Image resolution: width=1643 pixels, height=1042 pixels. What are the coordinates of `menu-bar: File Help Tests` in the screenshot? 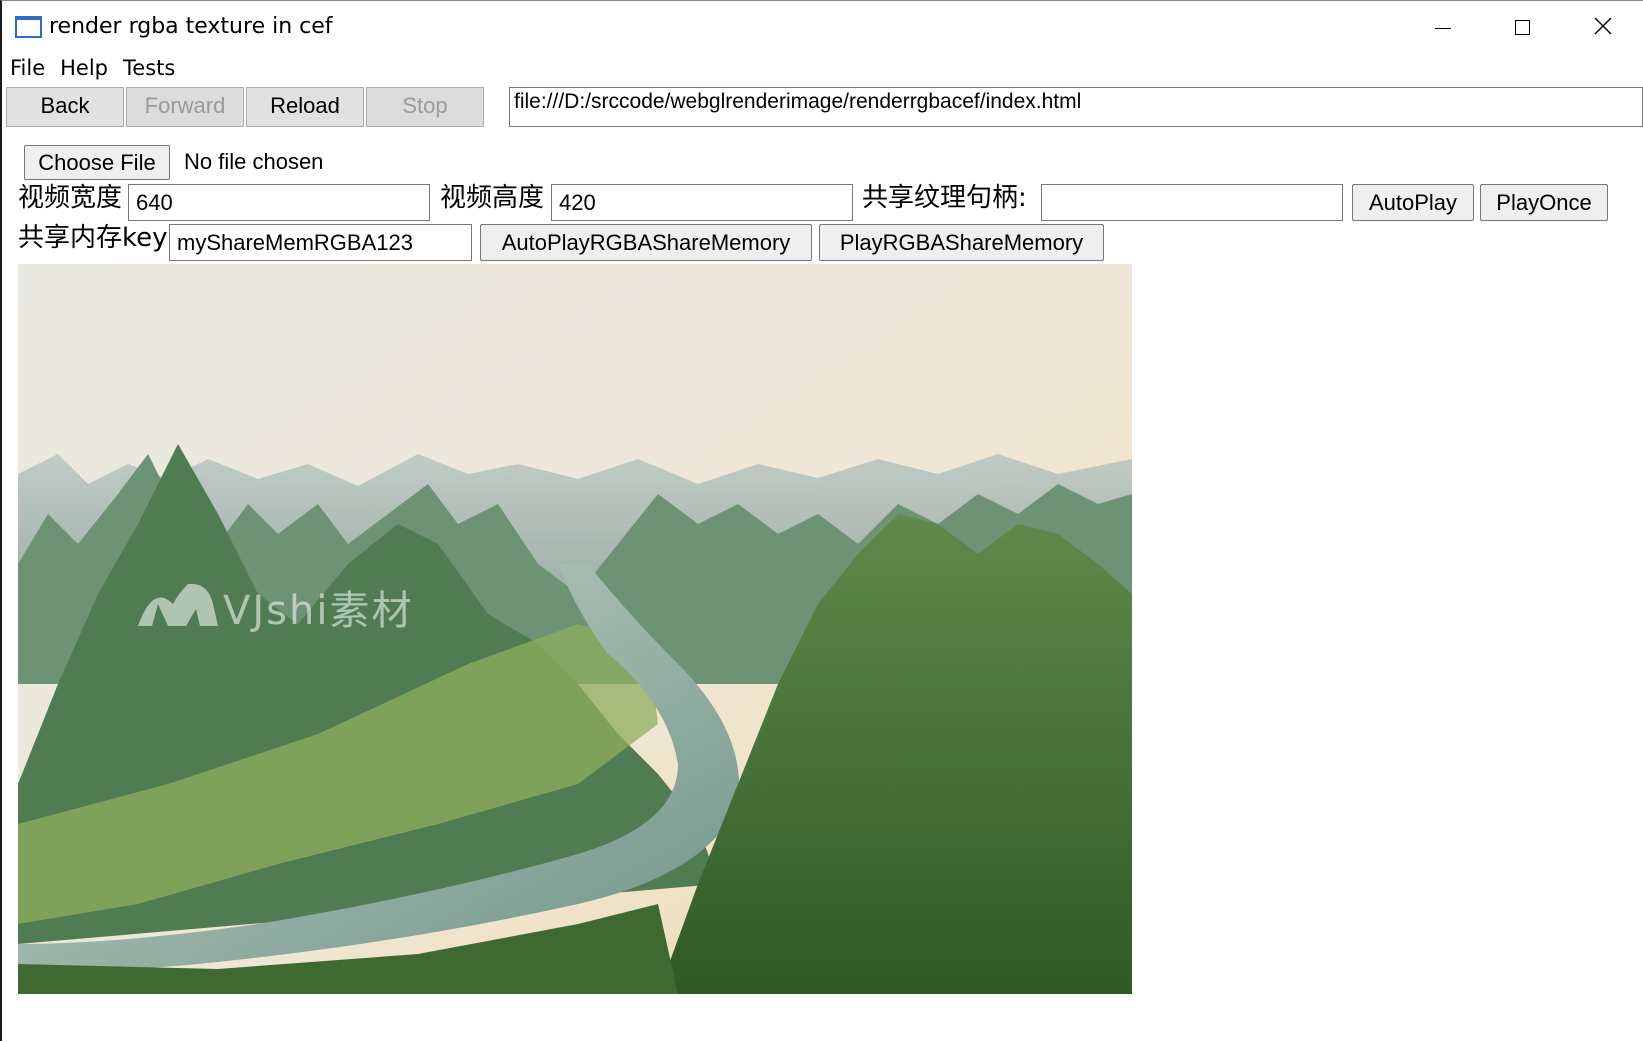 It's located at (92, 69).